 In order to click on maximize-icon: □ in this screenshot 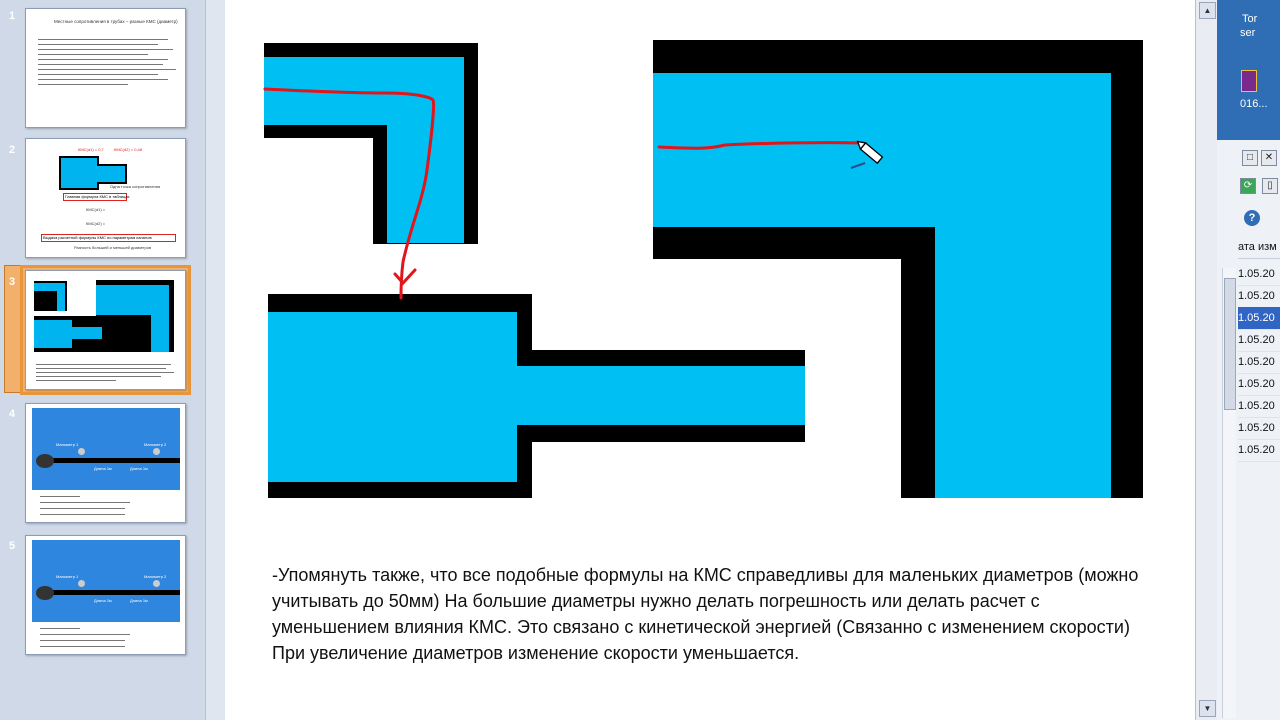, I will do `click(1250, 158)`.